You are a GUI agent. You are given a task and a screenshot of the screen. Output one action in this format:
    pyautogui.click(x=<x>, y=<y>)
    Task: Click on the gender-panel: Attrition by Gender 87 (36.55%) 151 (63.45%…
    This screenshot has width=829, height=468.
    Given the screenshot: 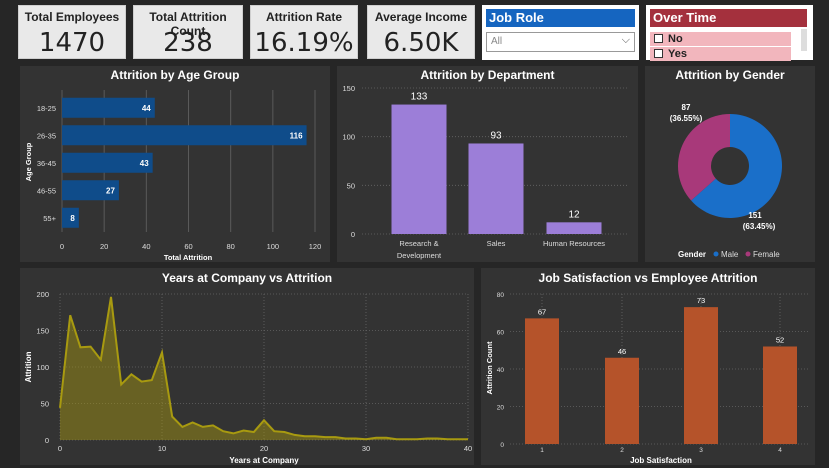 What is the action you would take?
    pyautogui.click(x=730, y=164)
    